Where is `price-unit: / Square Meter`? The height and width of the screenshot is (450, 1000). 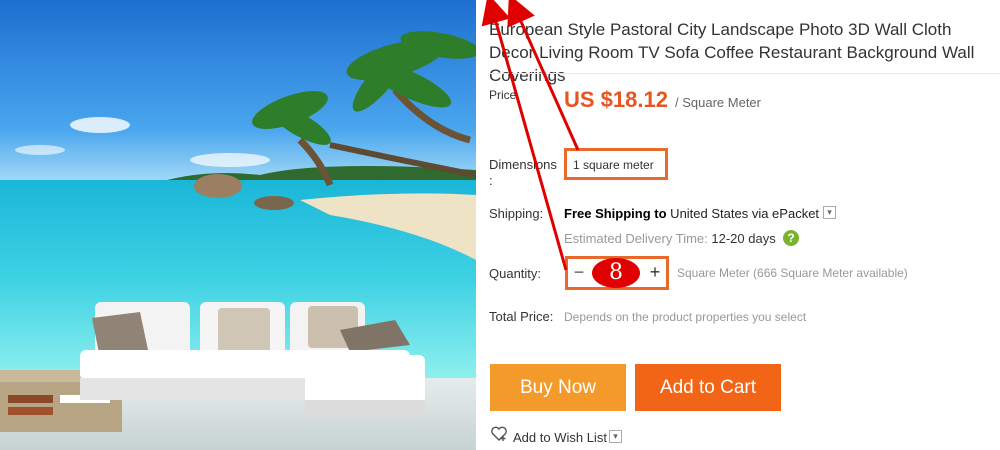
price-unit: / Square Meter is located at coordinates (718, 102).